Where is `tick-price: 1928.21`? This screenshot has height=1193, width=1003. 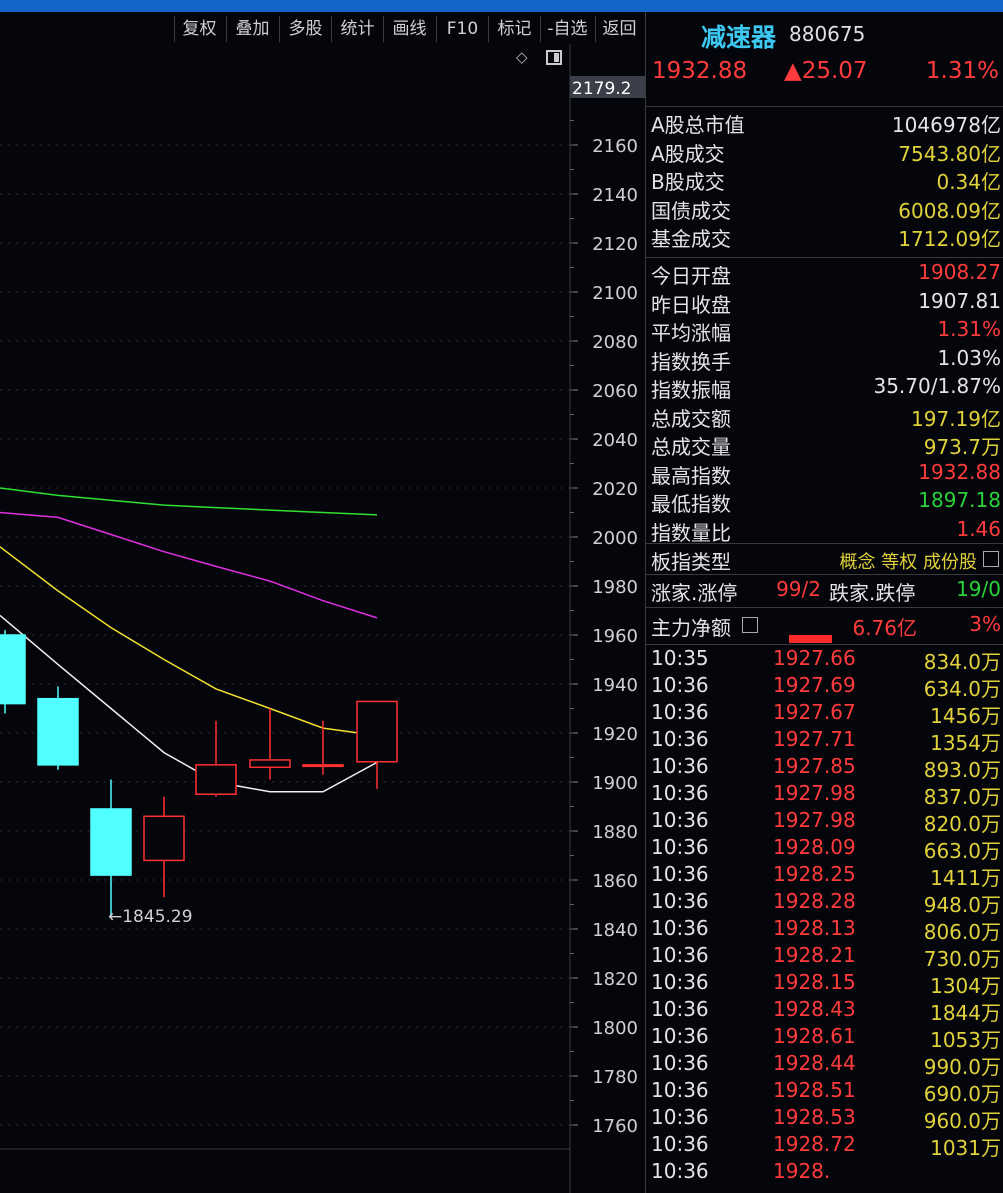 tick-price: 1928.21 is located at coordinates (814, 955).